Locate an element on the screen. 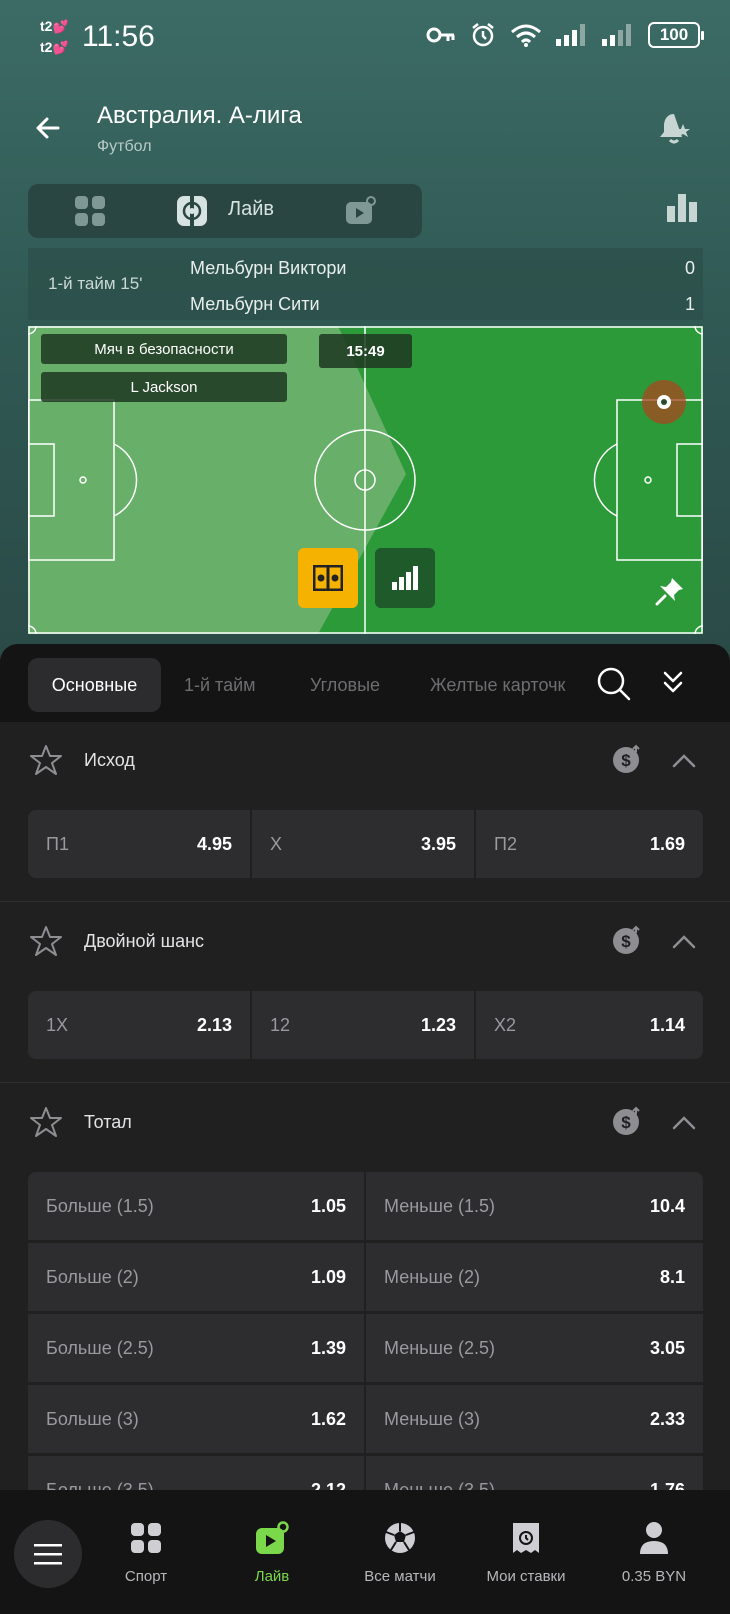 This screenshot has width=730, height=1614. sport-grid-icon is located at coordinates (146, 1538).